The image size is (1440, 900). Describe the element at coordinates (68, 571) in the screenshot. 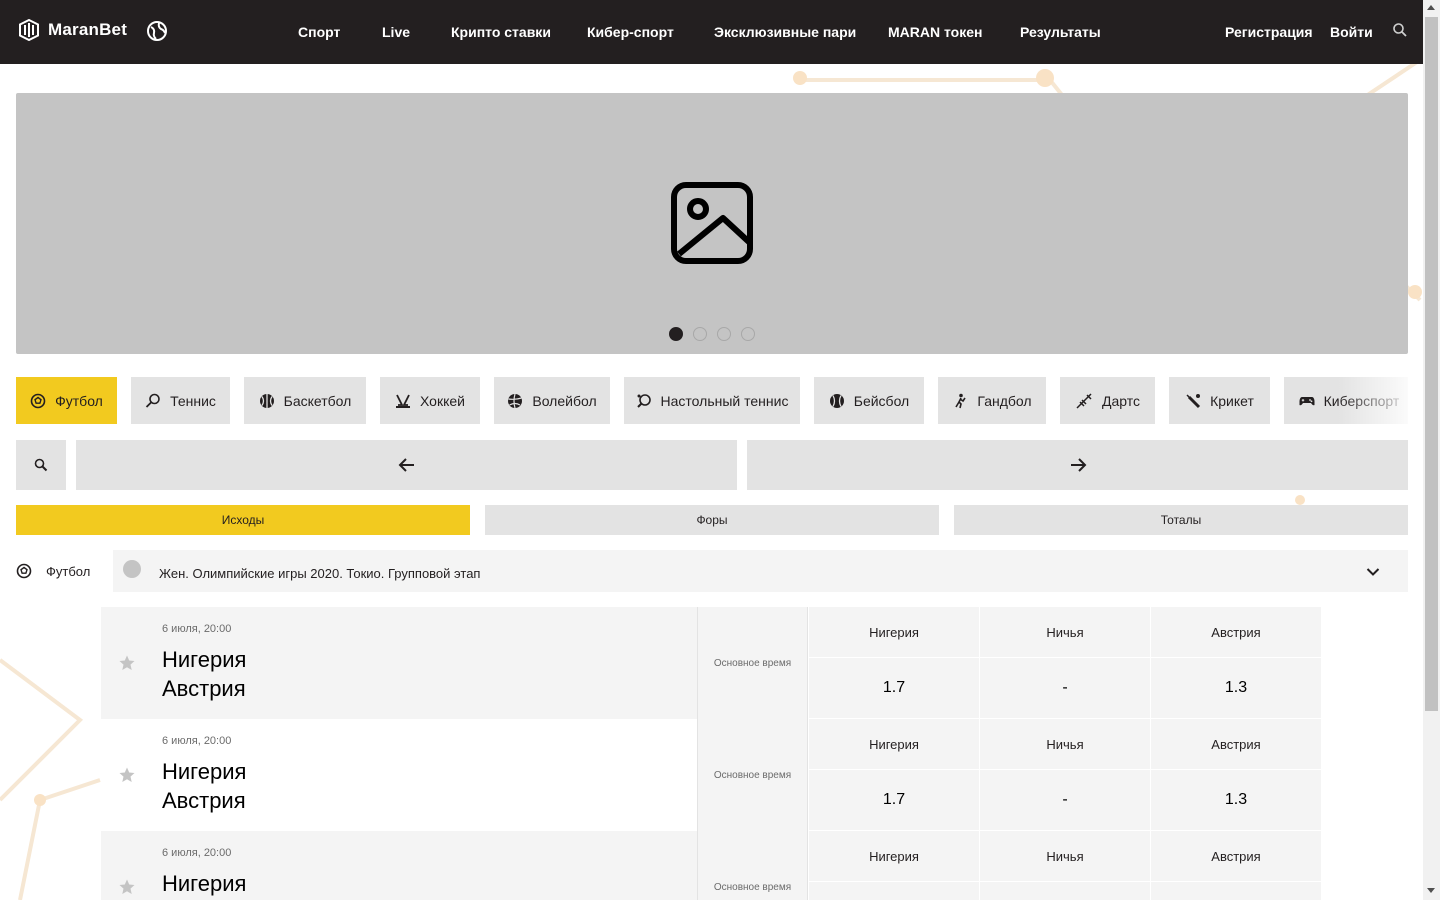

I see `league-sport-label: Футбол` at that location.